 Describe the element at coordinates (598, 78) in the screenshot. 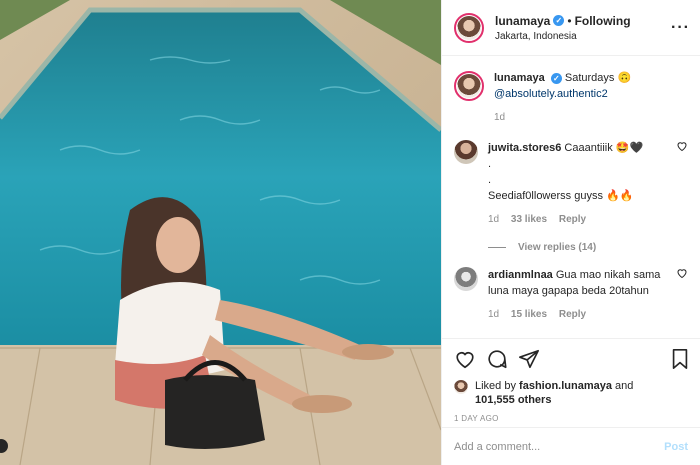

I see `caption-text: Saturdays 🙃` at that location.